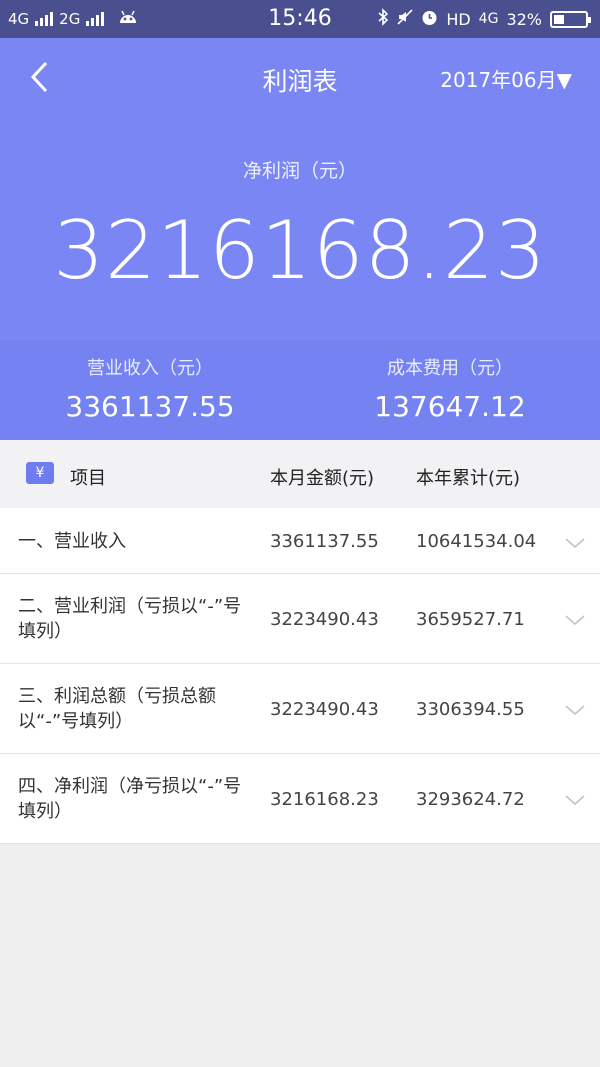 The image size is (600, 1067). Describe the element at coordinates (450, 368) in the screenshot. I see `cost-label: 成本费用（元）` at that location.